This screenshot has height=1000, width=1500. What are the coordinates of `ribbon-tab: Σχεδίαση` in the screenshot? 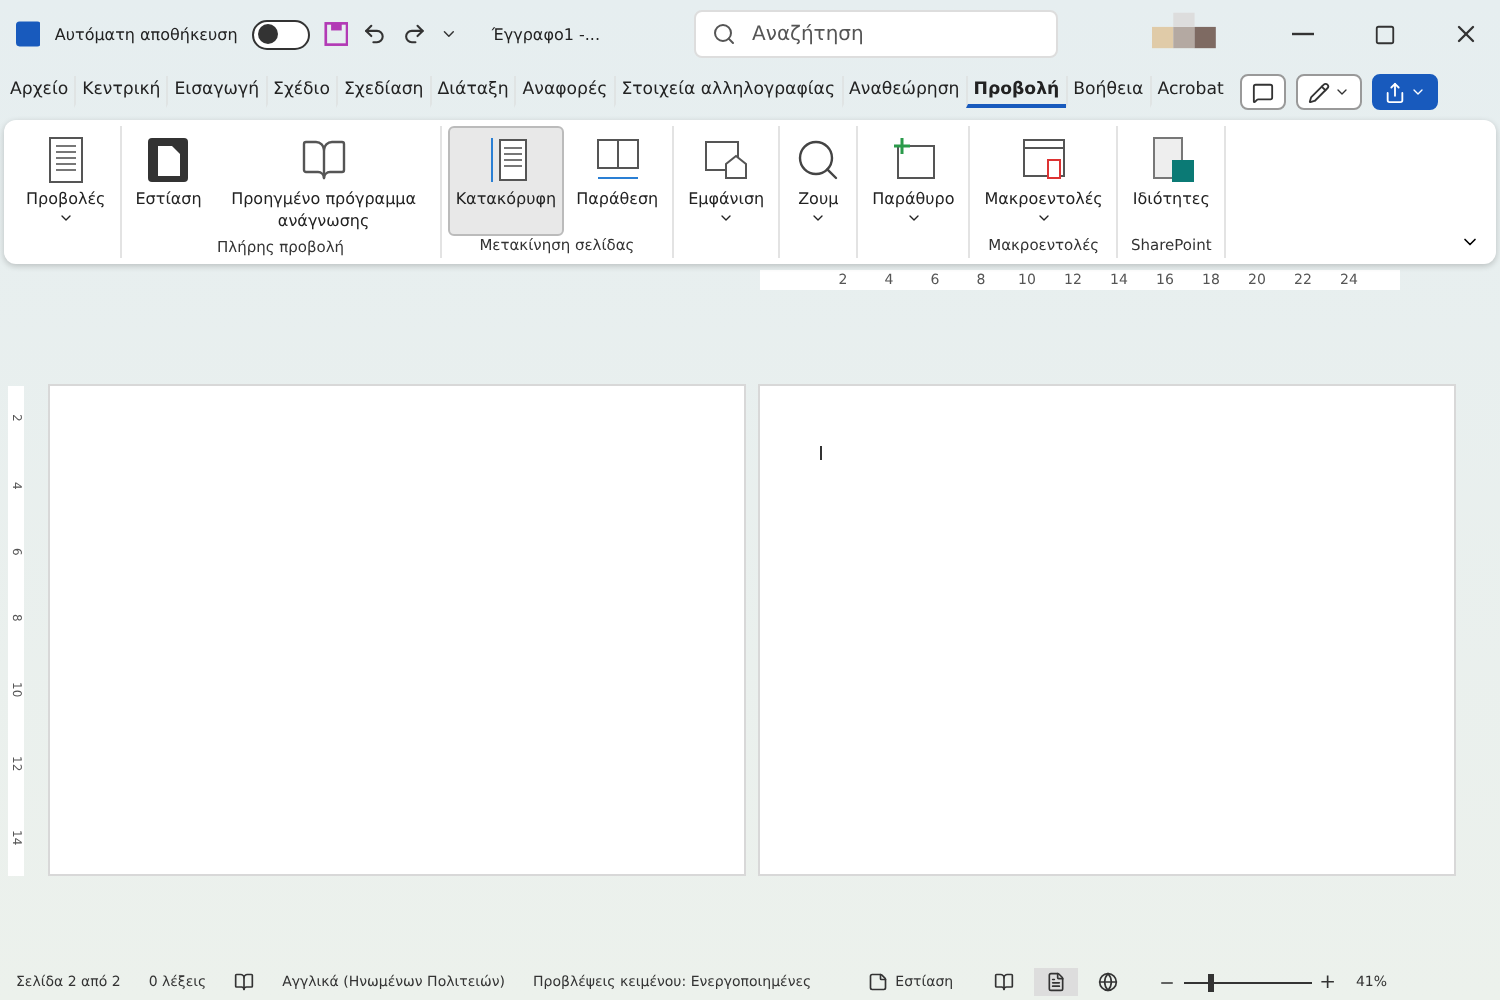 It's located at (382, 92).